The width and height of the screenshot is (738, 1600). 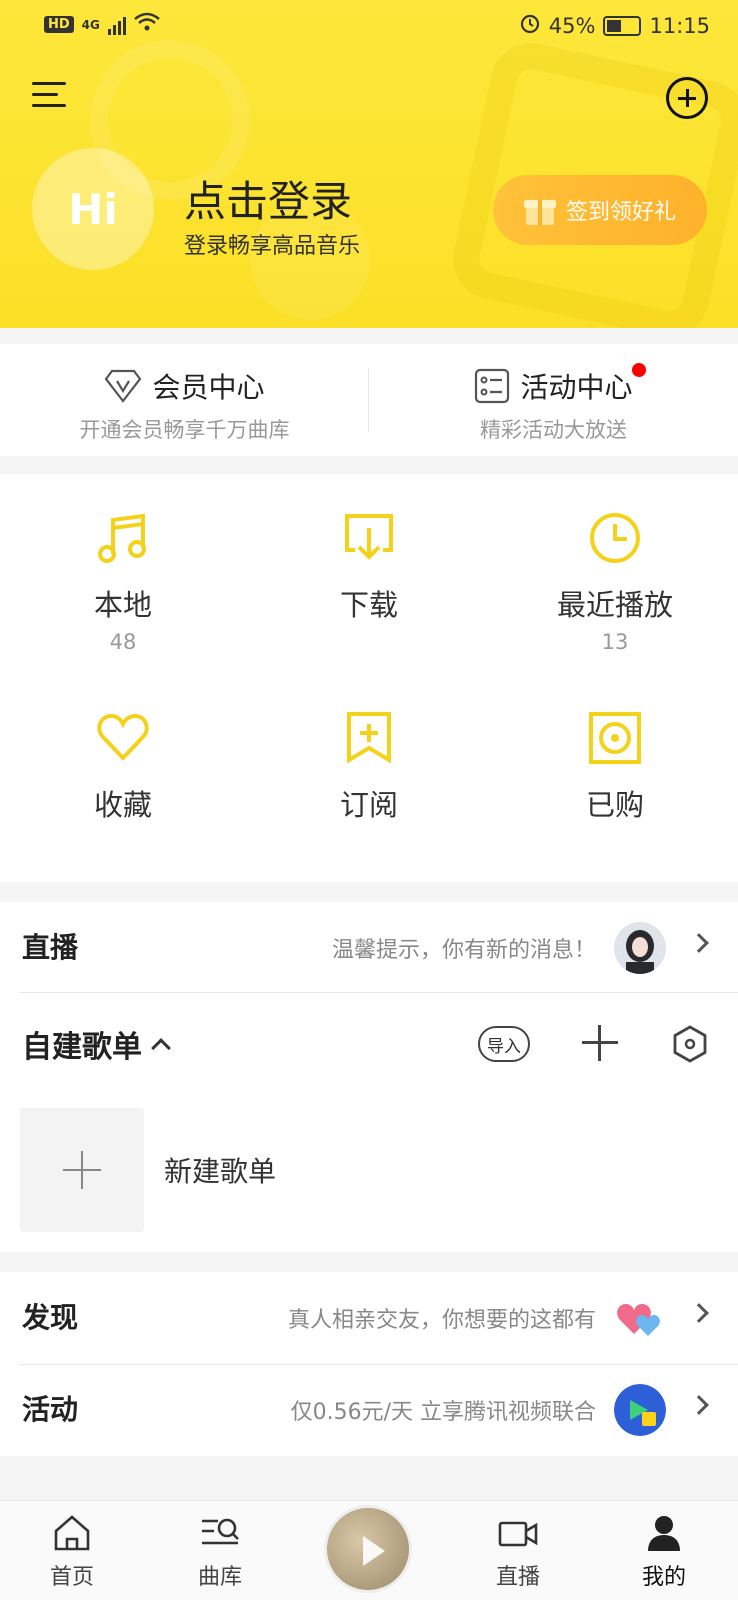 I want to click on activity-subtitle: 精彩活动大放送, so click(x=553, y=430).